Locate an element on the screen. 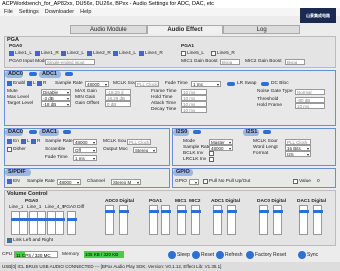  slider-pga1-l is located at coordinates (154, 220).